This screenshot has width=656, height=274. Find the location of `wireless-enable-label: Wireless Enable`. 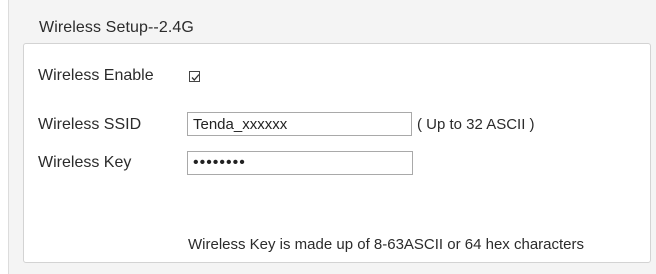

wireless-enable-label: Wireless Enable is located at coordinates (96, 75).